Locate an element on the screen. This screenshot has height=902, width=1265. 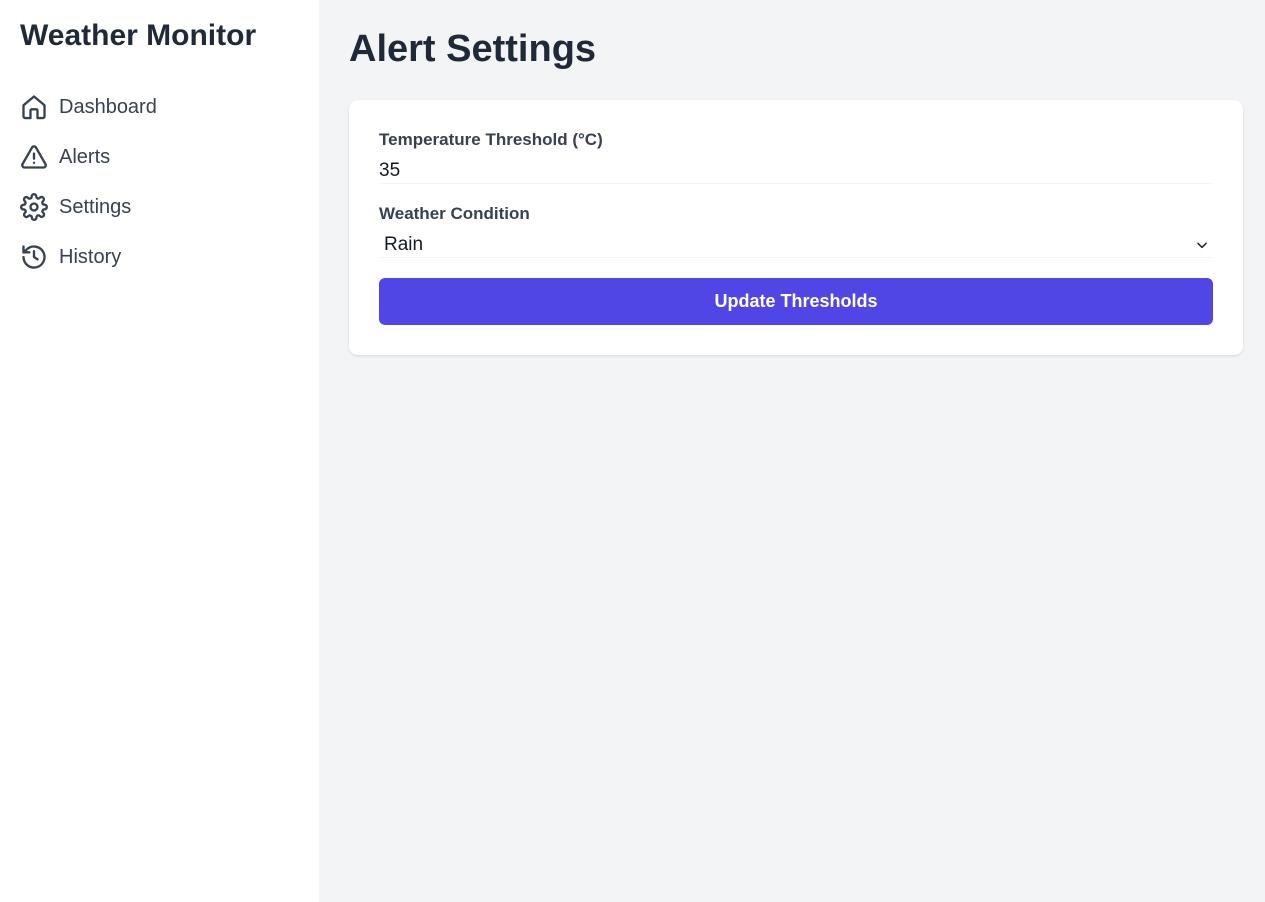
update-thresholds-button: Update Thresholds is located at coordinates (796, 301).